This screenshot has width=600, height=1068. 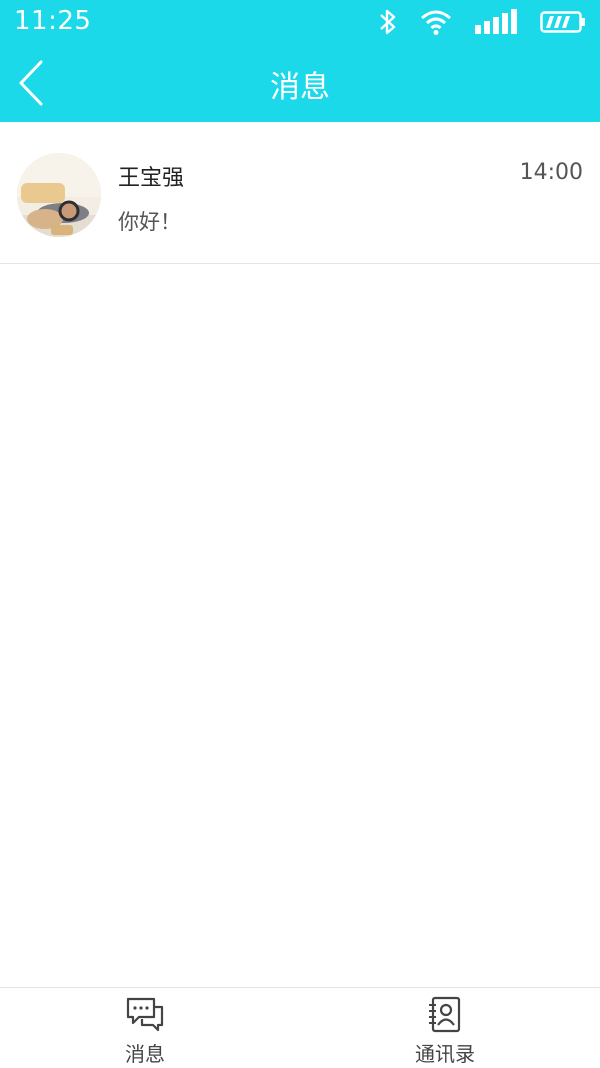 I want to click on avatar-photo, so click(x=59, y=195).